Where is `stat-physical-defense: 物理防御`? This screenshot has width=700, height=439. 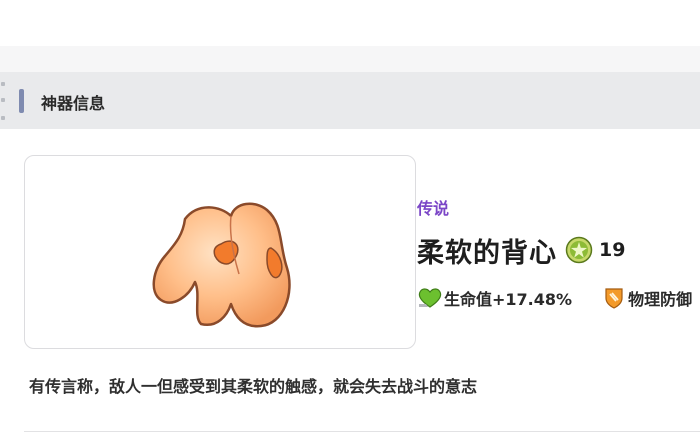 stat-physical-defense: 物理防御 is located at coordinates (646, 298).